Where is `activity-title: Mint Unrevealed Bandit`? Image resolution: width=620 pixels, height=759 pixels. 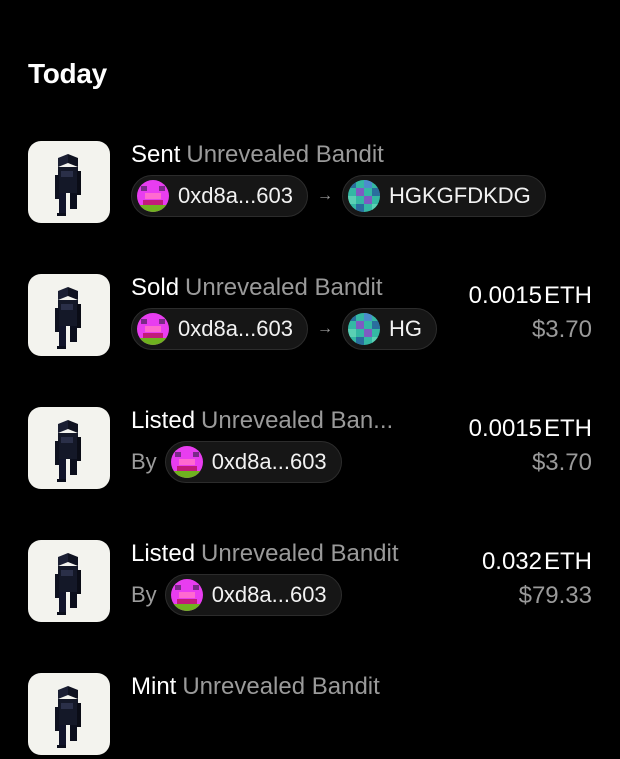
activity-title: Mint Unrevealed Bandit is located at coordinates (255, 687).